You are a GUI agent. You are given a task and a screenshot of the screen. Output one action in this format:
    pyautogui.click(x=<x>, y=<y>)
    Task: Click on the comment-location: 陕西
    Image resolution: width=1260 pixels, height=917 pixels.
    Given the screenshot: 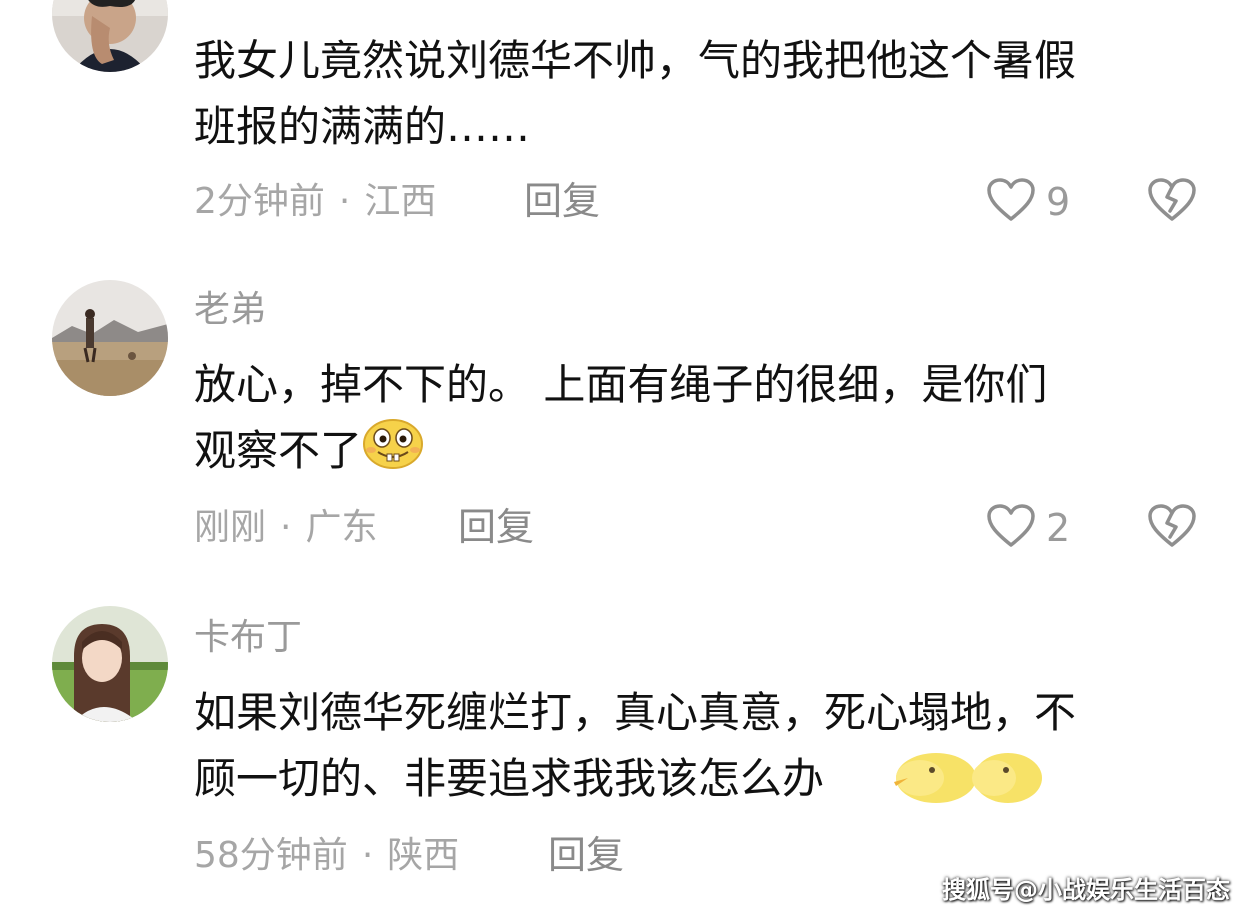 What is the action you would take?
    pyautogui.click(x=423, y=855)
    